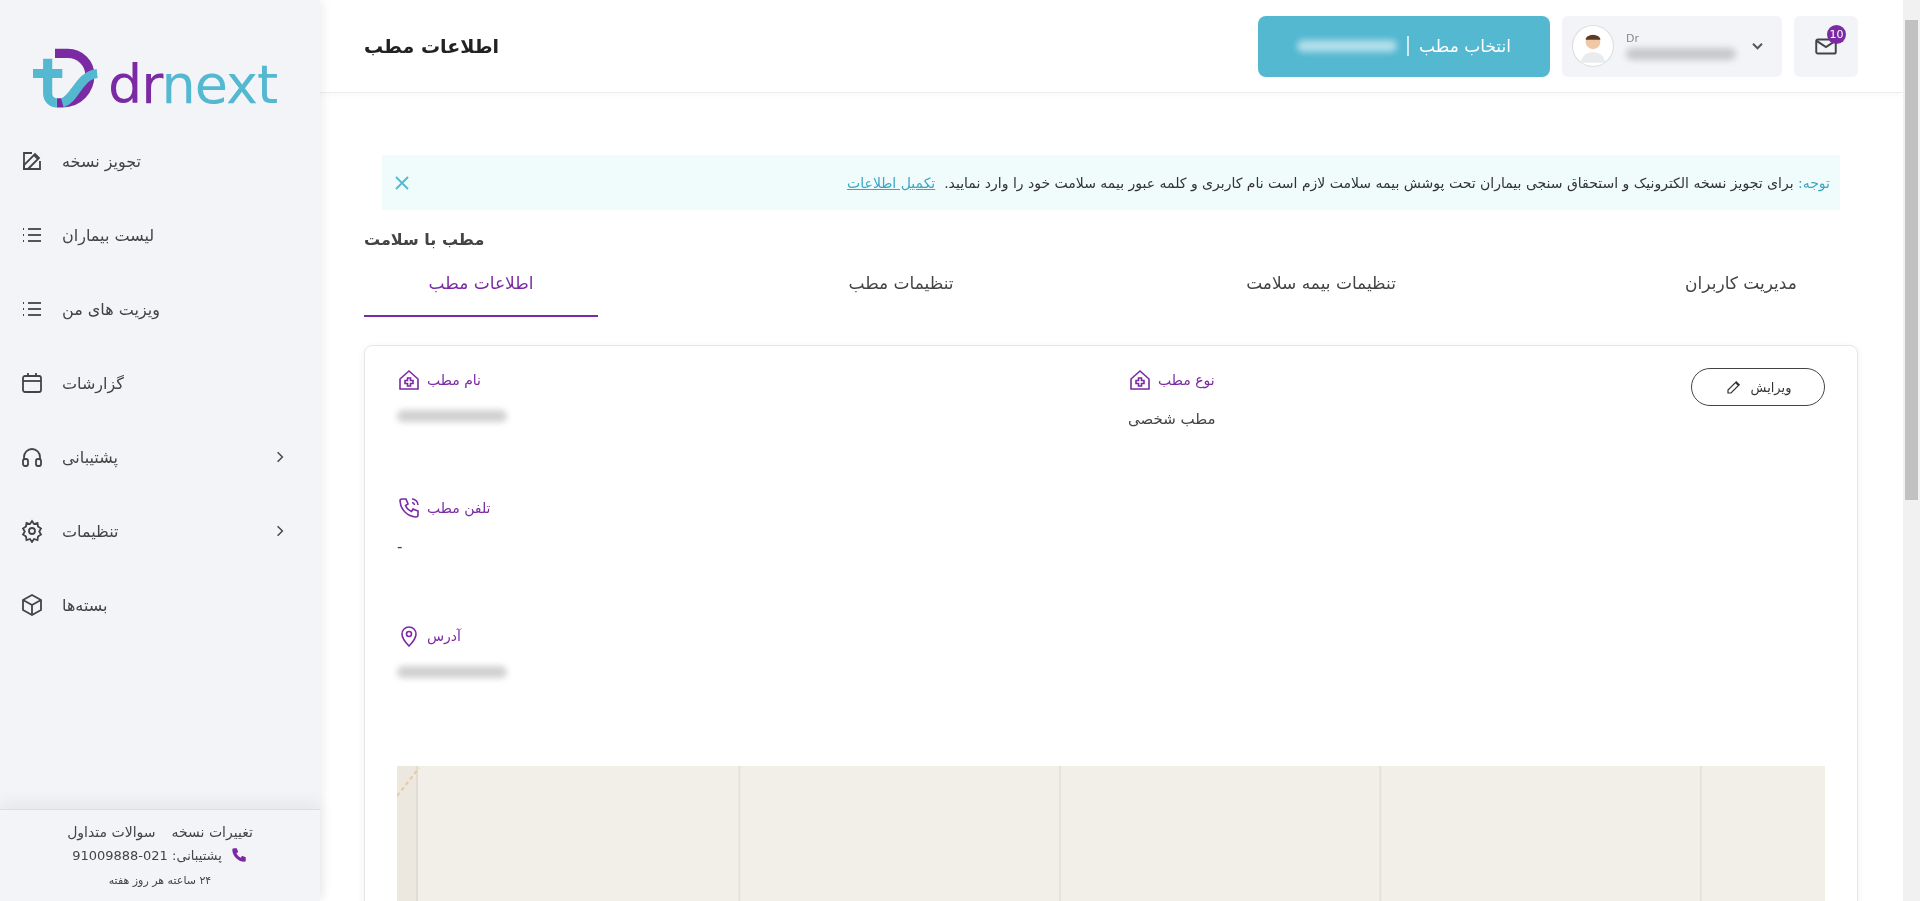 Image resolution: width=1920 pixels, height=901 pixels. I want to click on logo-text: drnext, so click(193, 85).